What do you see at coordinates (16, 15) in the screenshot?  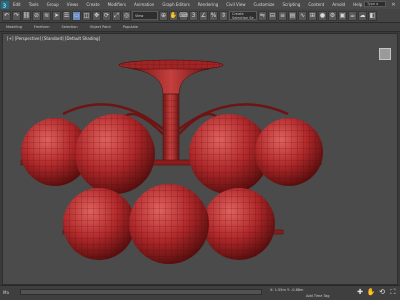 I see `redo-icon: ↷` at bounding box center [16, 15].